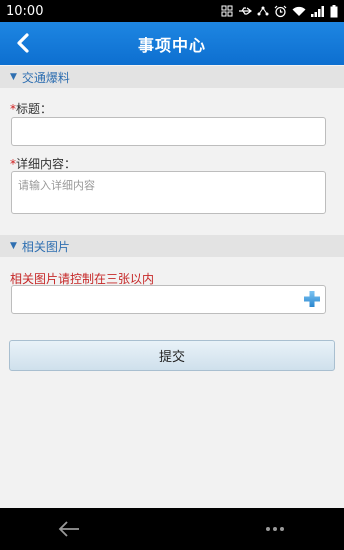  I want to click on section-header-images: ▼ 相关图片, so click(172, 246).